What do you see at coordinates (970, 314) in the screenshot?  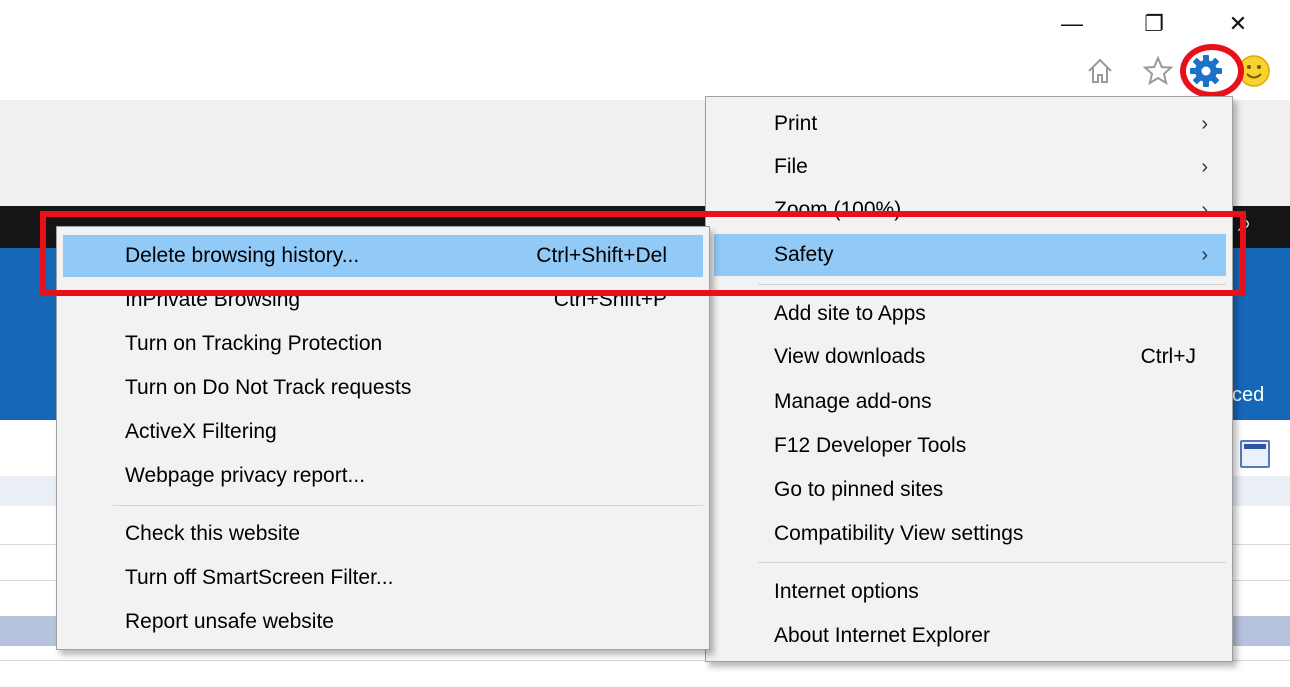 I see `menu-item-add-site-to-apps: Add site to Apps` at bounding box center [970, 314].